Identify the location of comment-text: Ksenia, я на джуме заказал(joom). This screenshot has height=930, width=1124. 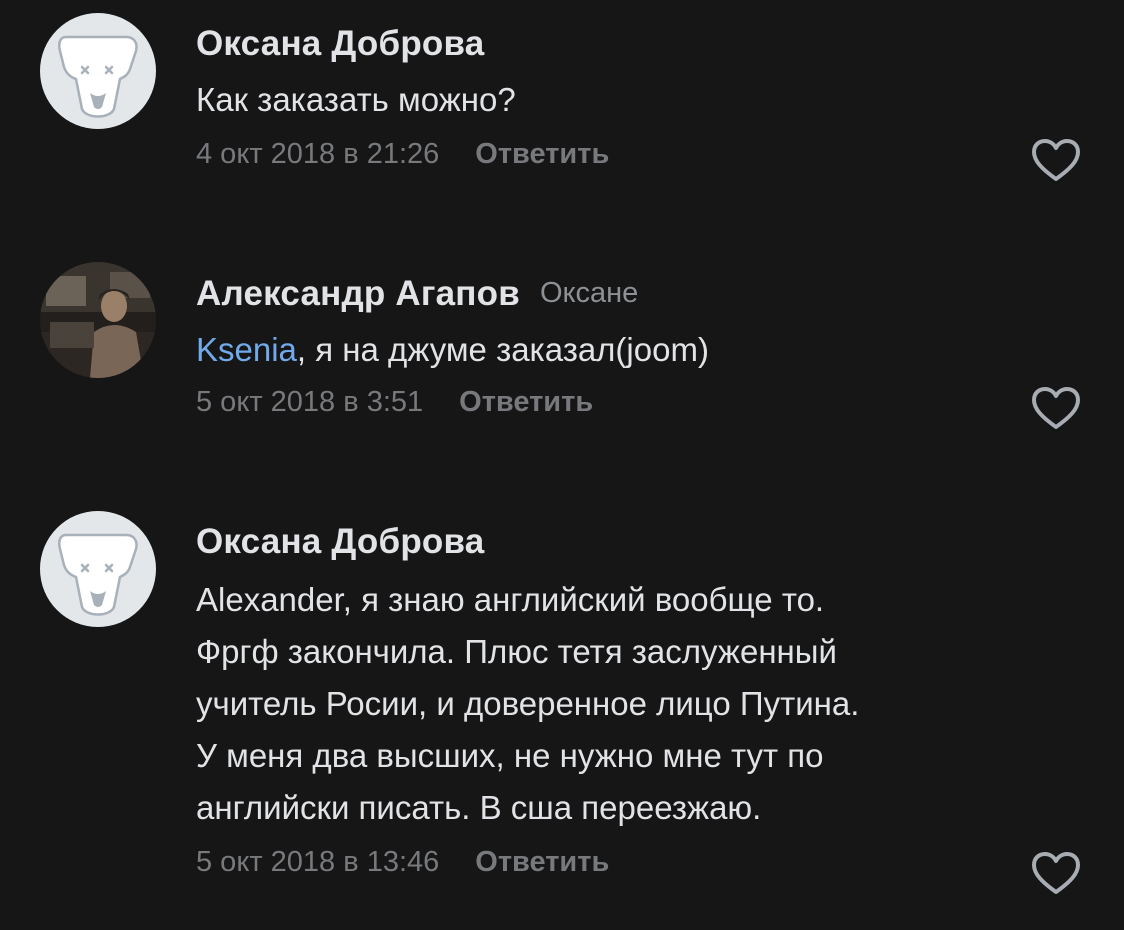
(626, 350).